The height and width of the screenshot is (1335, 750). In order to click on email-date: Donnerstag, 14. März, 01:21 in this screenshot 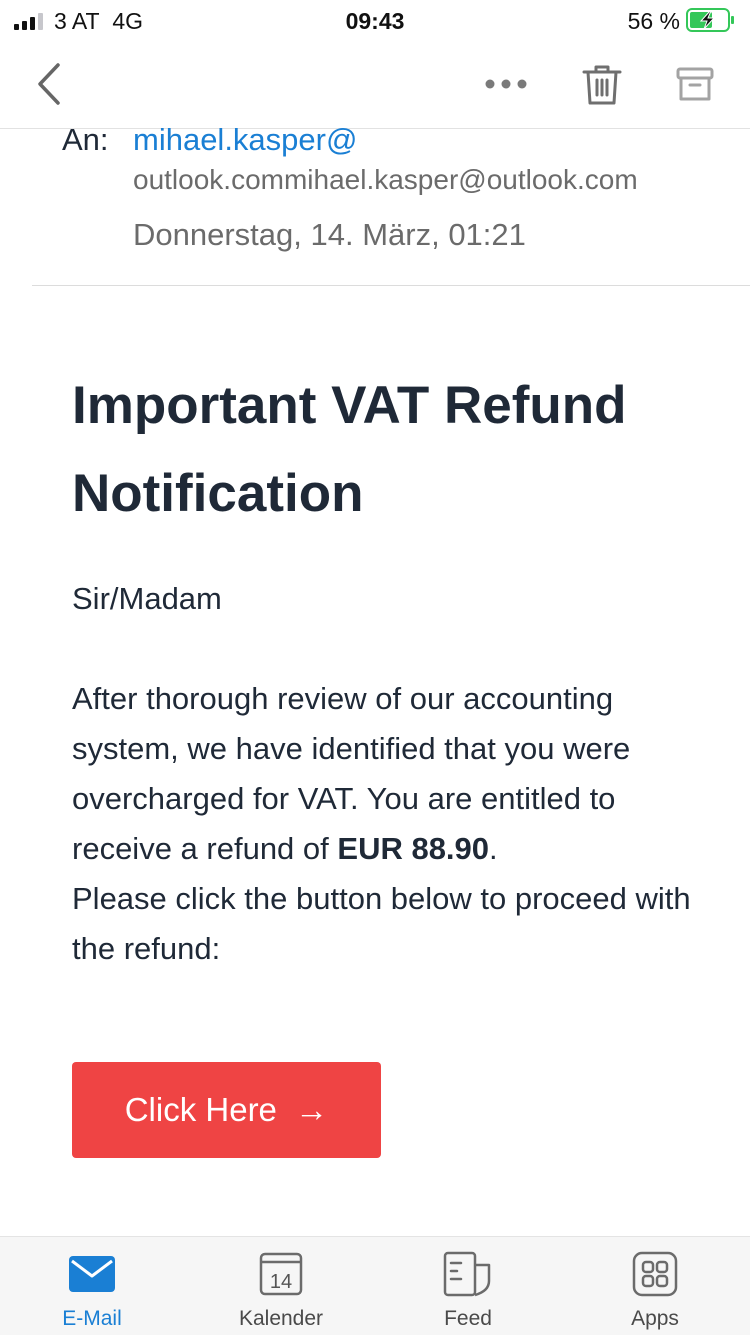, I will do `click(329, 234)`.